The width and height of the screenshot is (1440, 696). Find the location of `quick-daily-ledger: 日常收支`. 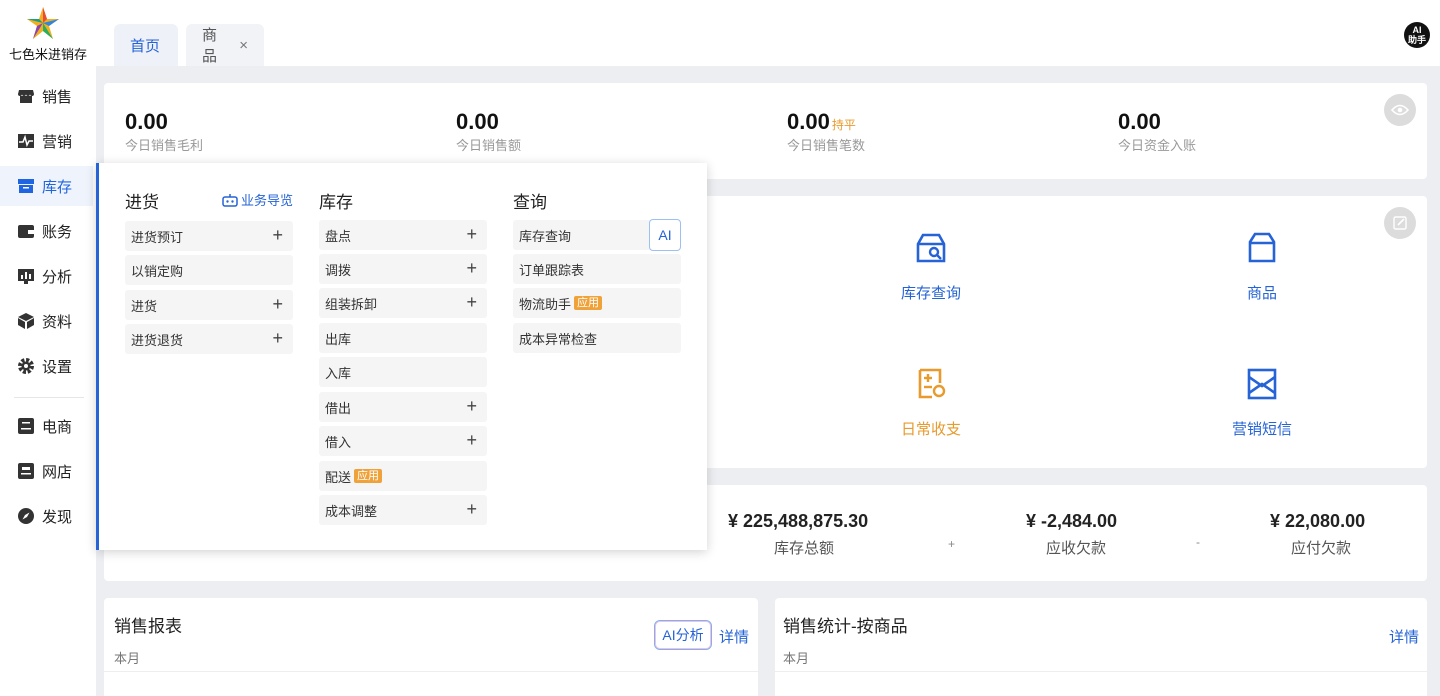

quick-daily-ledger: 日常收支 is located at coordinates (931, 402).